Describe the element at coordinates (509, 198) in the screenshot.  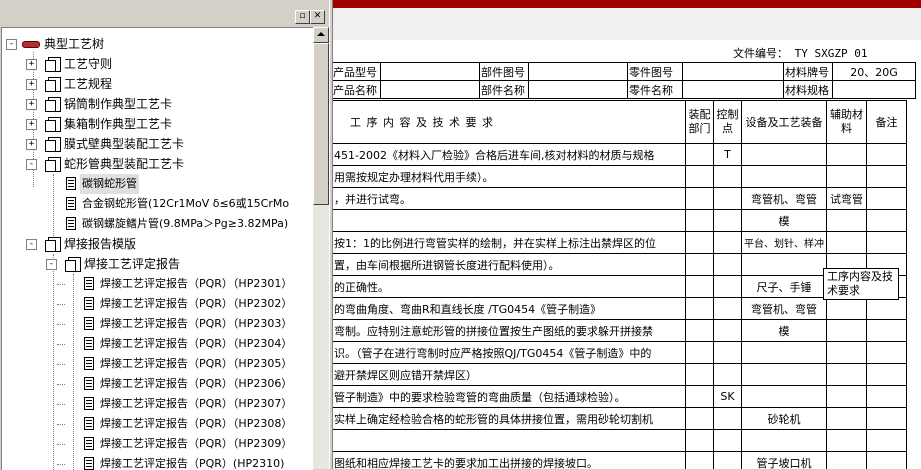
I see `cell-content: ，并进行试弯。` at that location.